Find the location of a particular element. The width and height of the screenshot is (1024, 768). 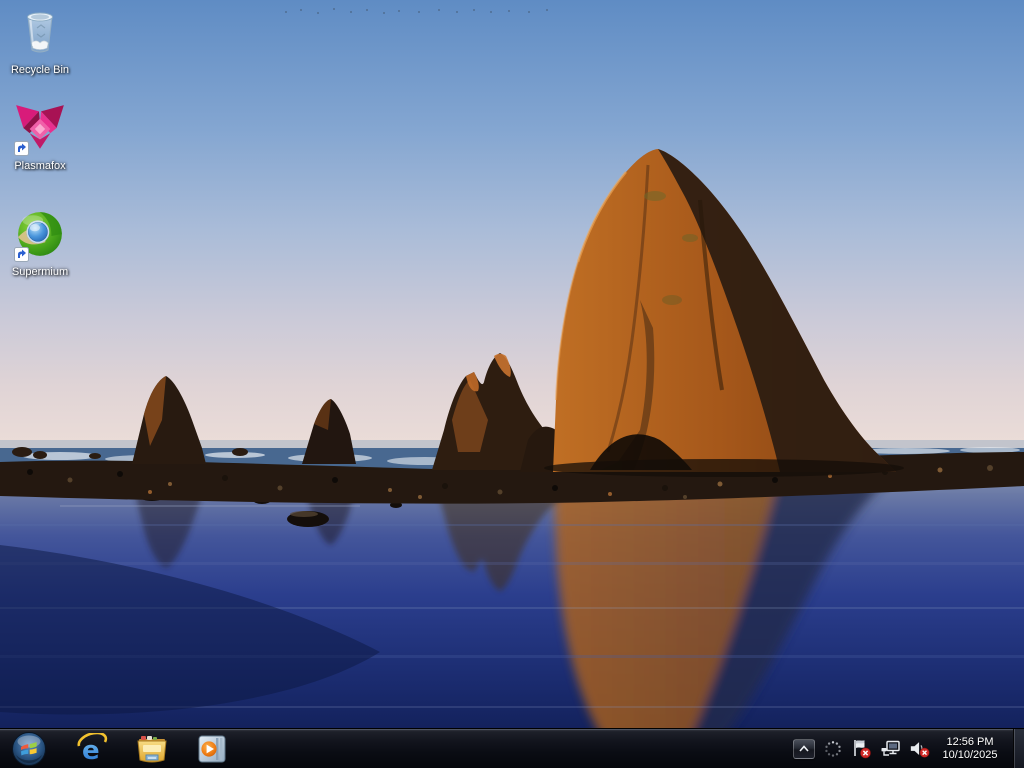

svg-text: e is located at coordinates (91, 750).